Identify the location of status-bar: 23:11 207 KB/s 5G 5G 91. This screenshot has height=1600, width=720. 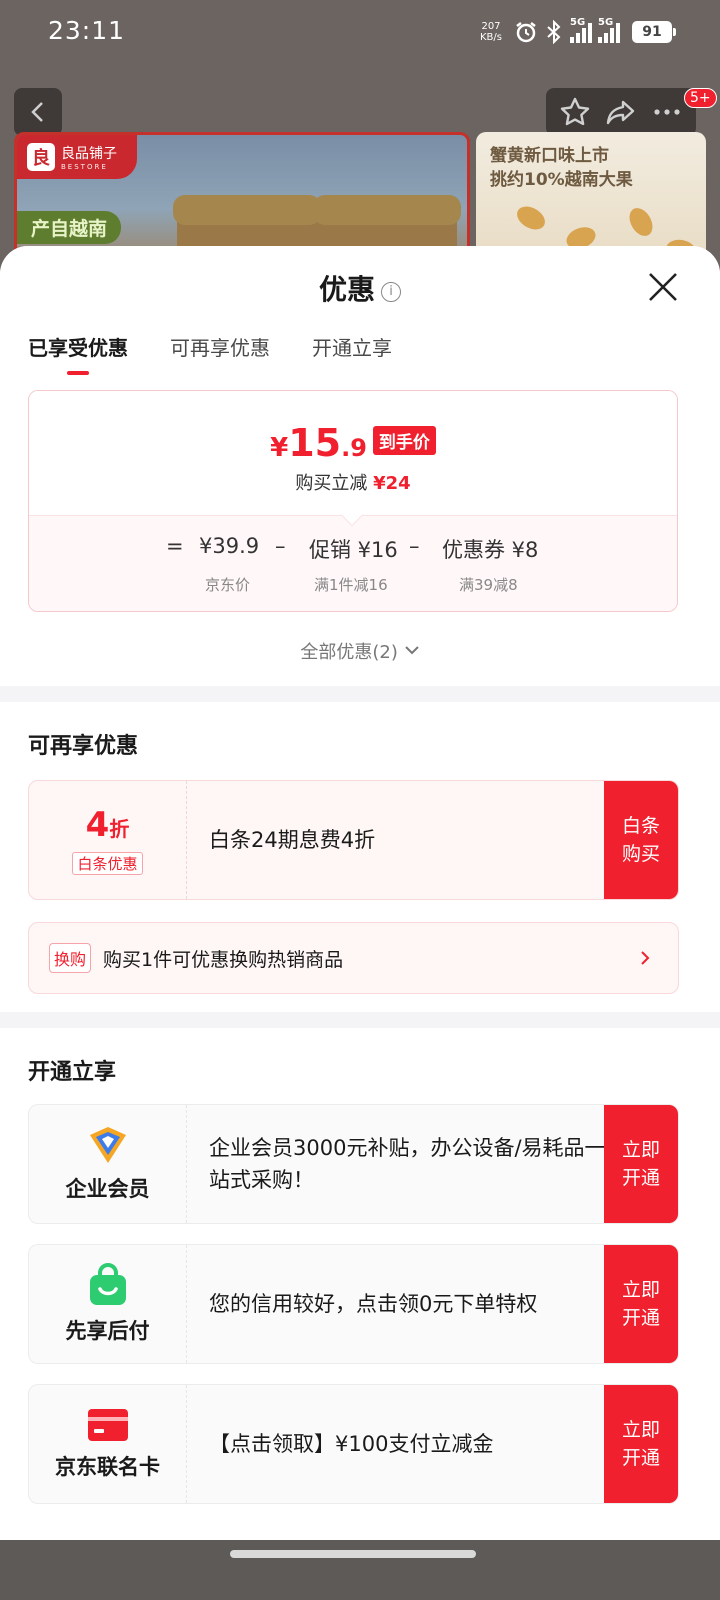
(360, 32).